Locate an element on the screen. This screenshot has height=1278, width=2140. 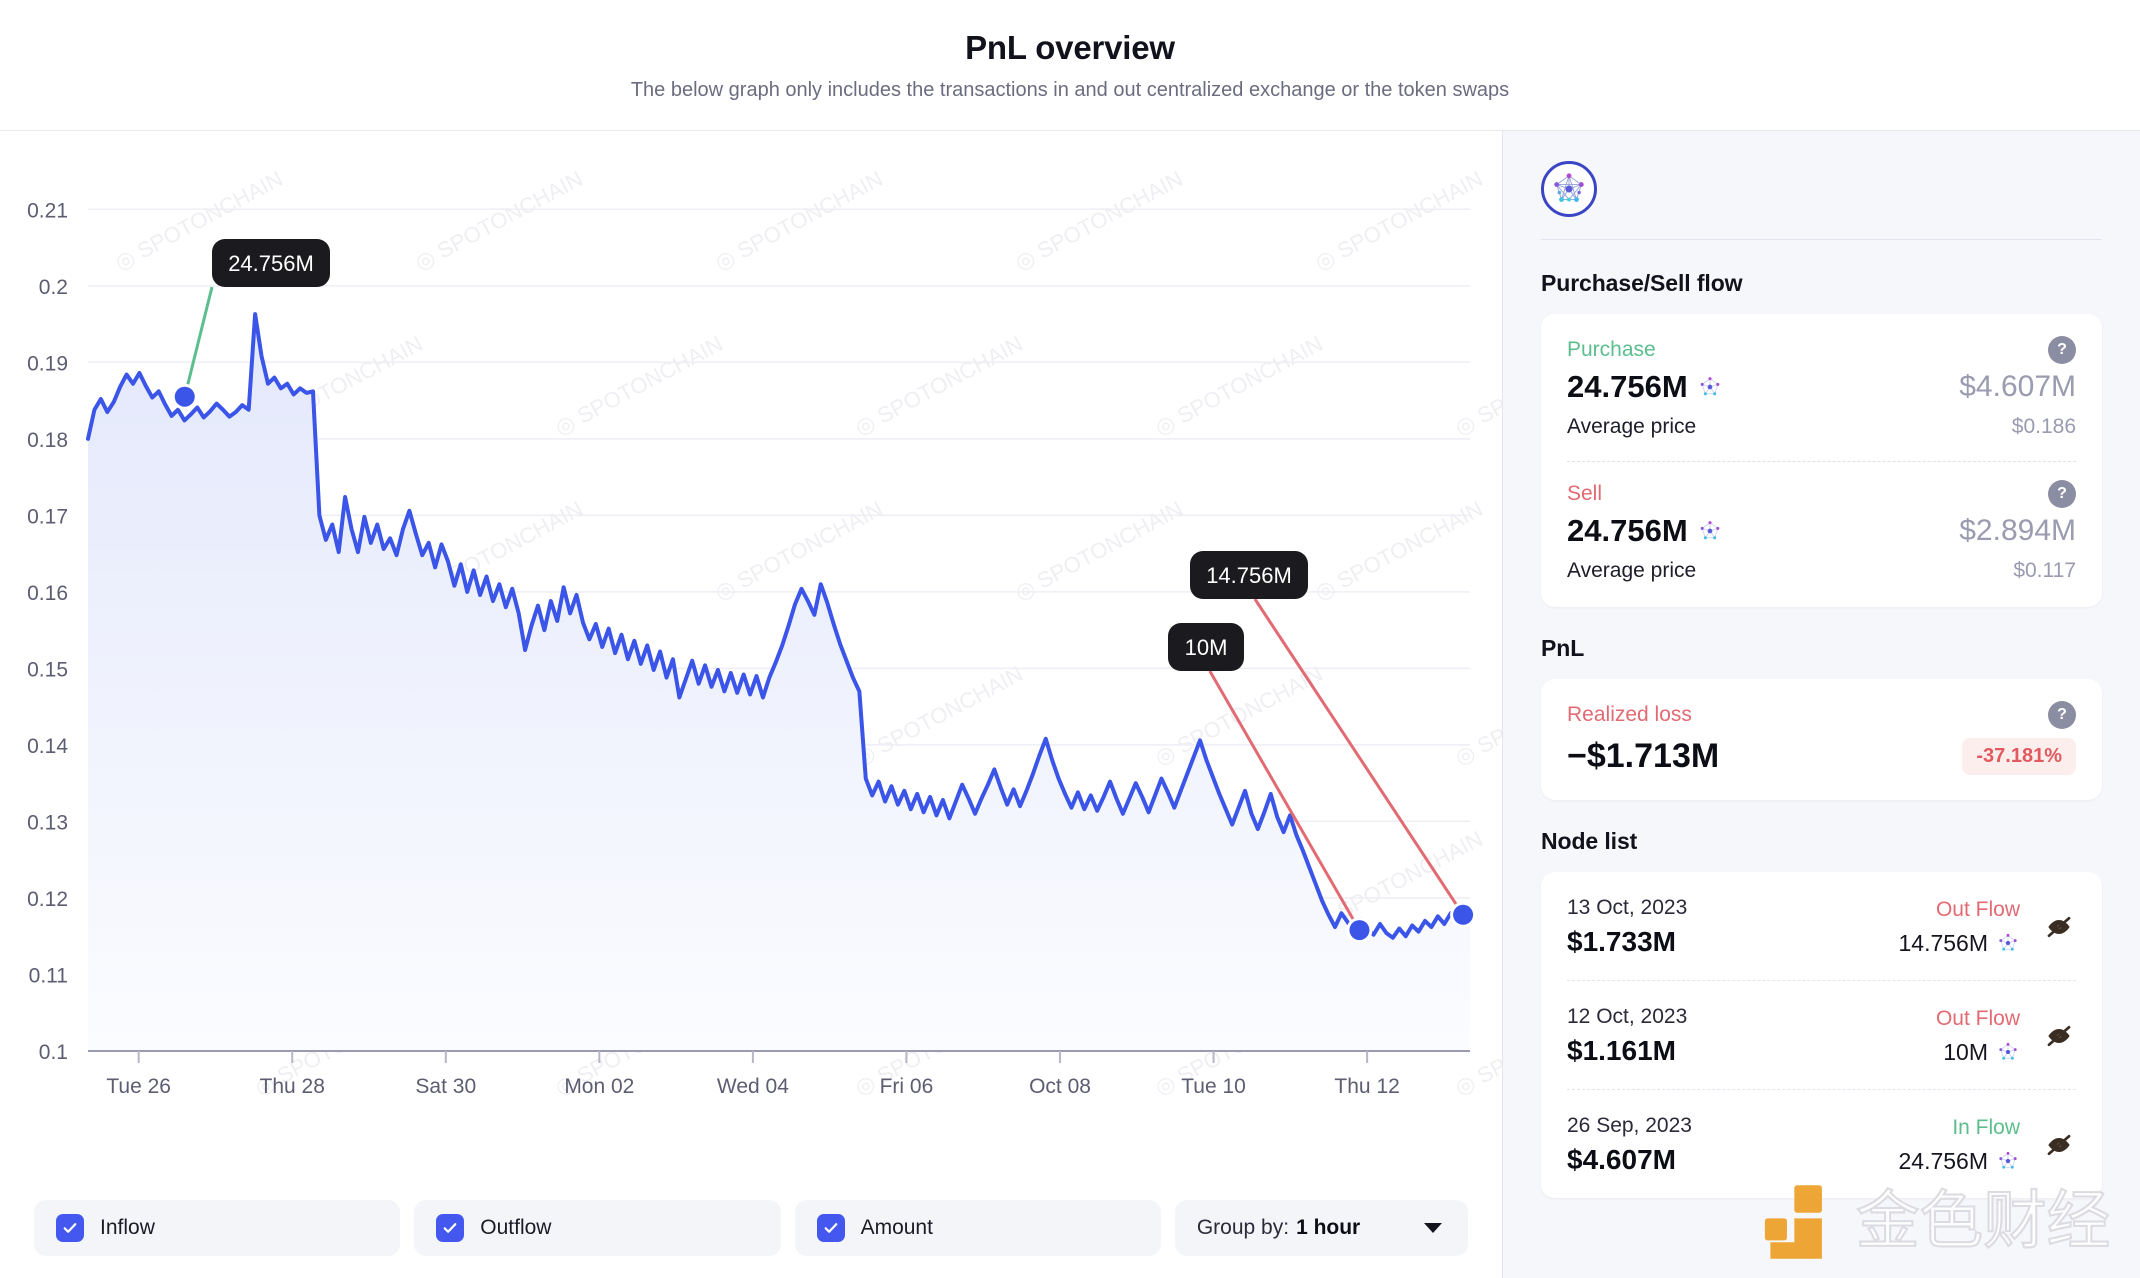
svg-text: 0.2 is located at coordinates (53, 287).